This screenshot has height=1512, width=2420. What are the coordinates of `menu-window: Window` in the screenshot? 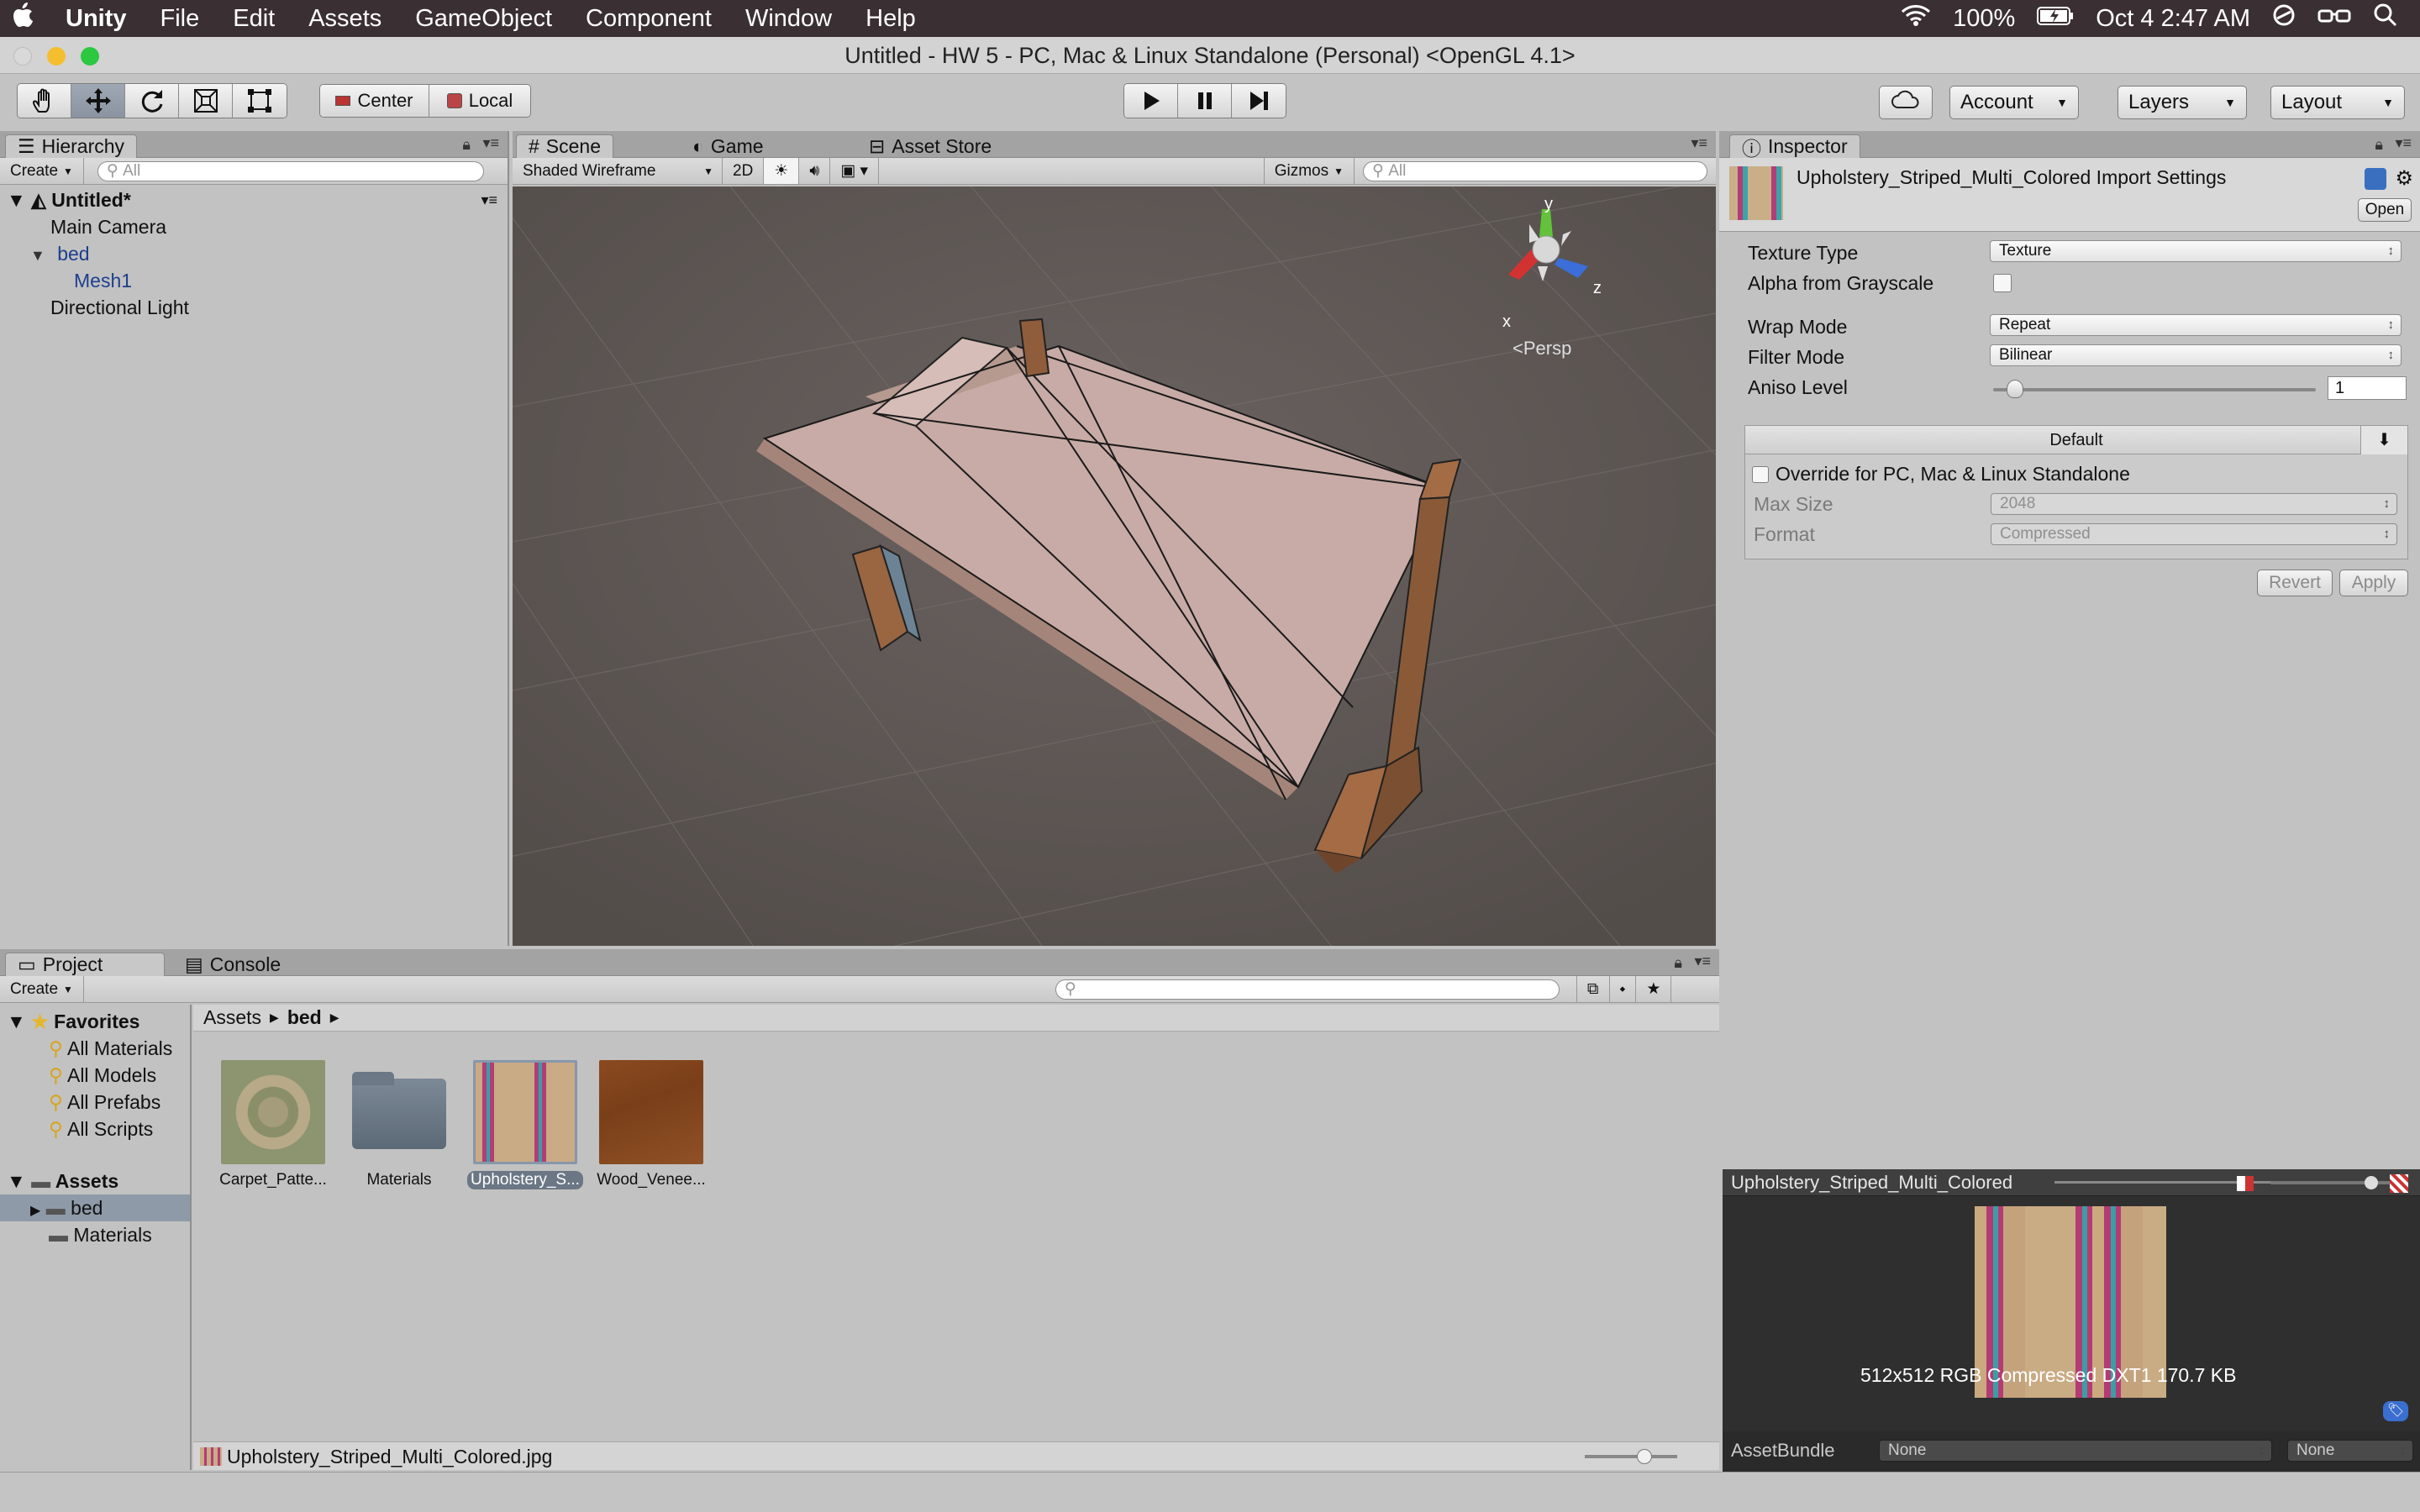 It's located at (789, 19).